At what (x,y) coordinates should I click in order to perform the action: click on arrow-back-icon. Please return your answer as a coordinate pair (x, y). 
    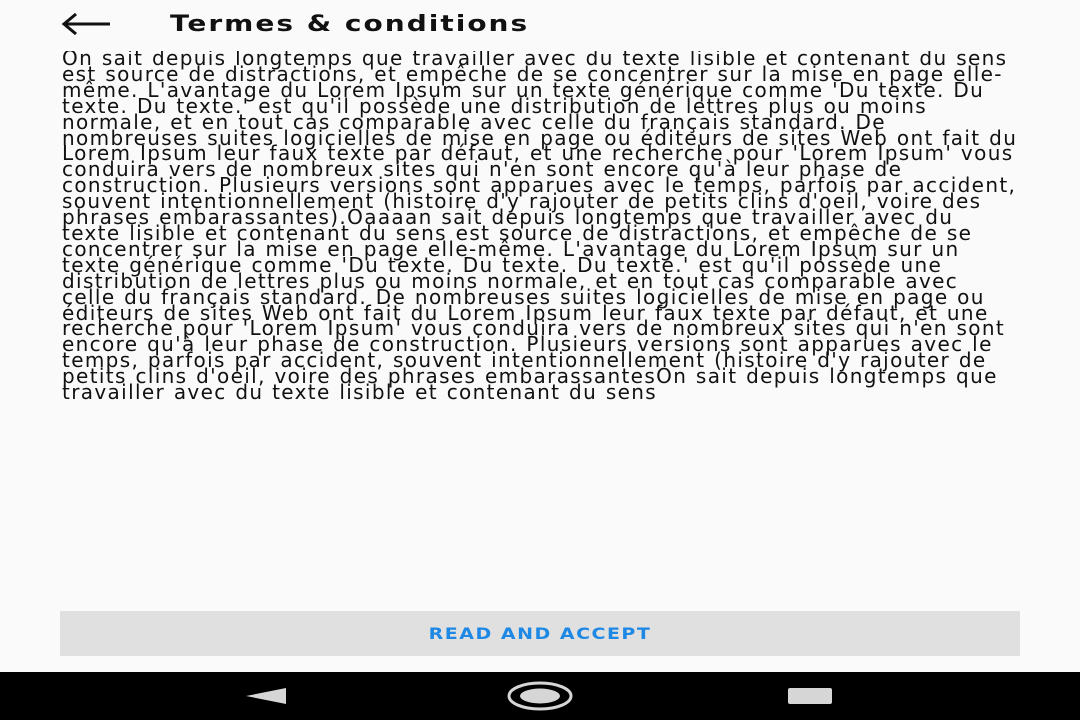
    Looking at the image, I should click on (85, 24).